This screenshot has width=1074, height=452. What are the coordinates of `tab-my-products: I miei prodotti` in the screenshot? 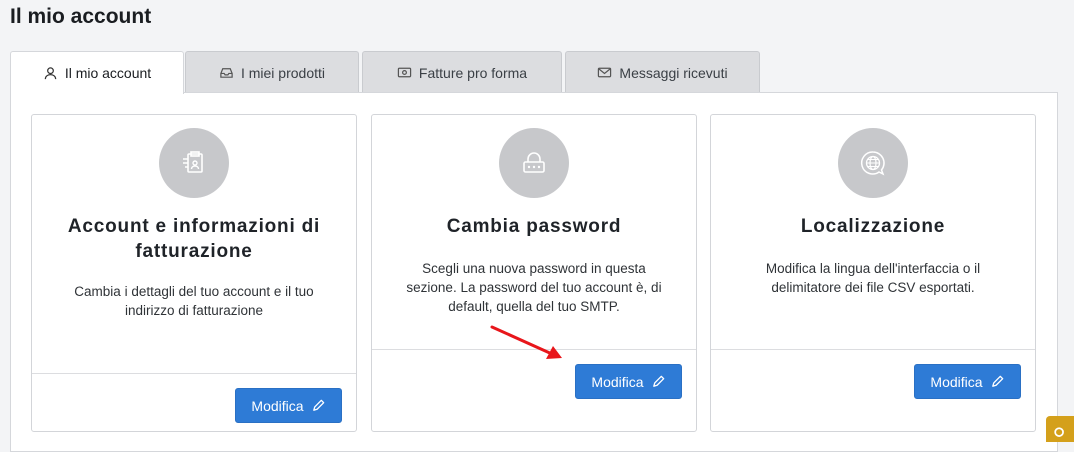 It's located at (272, 72).